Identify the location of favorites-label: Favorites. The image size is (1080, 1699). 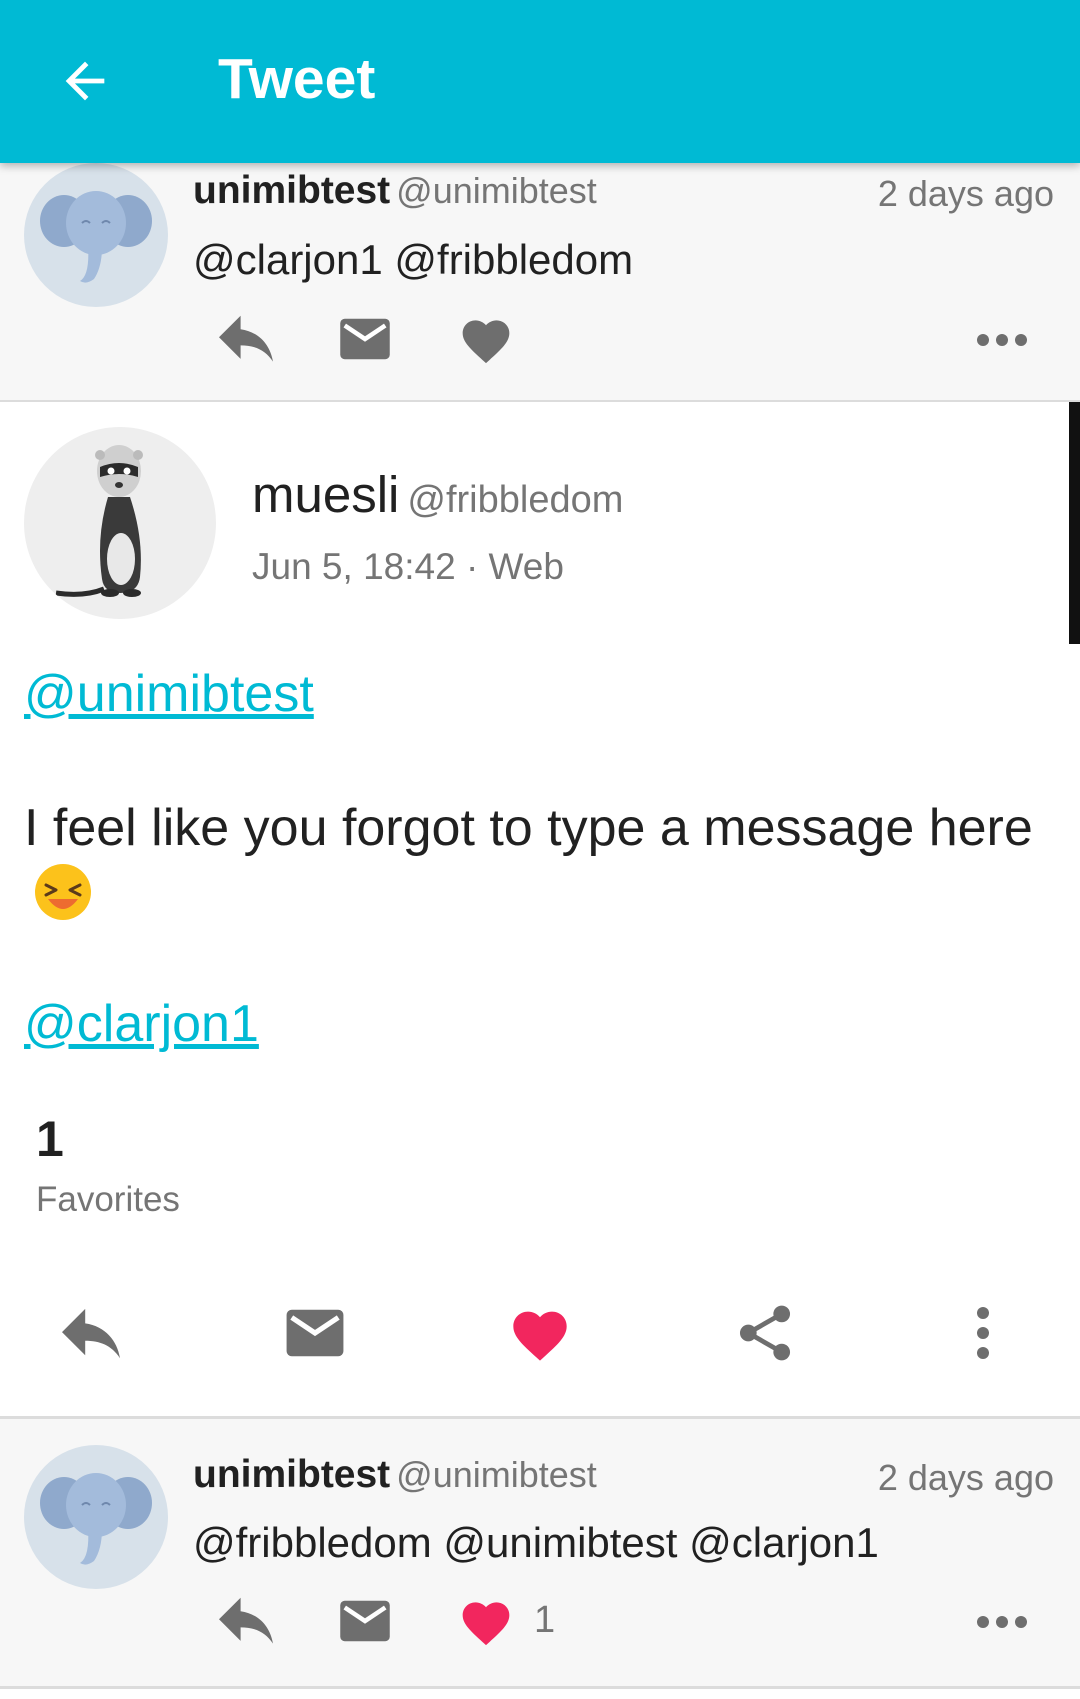
(108, 1200).